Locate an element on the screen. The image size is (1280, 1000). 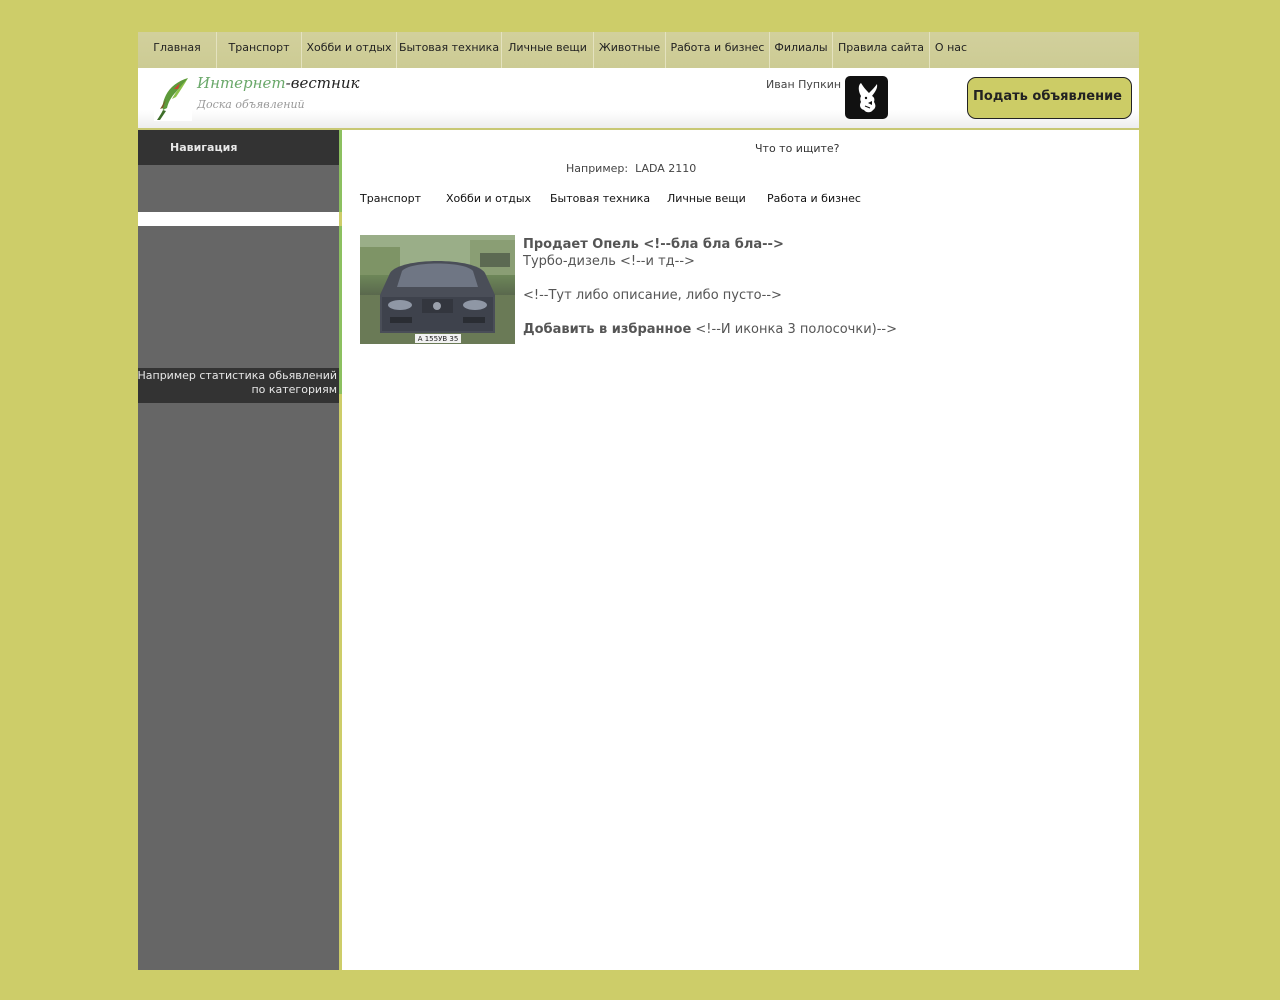
nav-item-personal: Личные вещи is located at coordinates (548, 50).